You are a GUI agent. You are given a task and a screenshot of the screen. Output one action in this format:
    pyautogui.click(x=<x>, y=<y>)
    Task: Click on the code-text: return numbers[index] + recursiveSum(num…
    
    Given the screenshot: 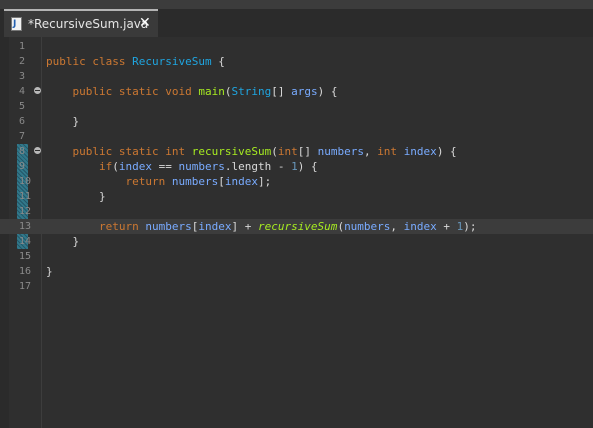 What is the action you would take?
    pyautogui.click(x=261, y=226)
    